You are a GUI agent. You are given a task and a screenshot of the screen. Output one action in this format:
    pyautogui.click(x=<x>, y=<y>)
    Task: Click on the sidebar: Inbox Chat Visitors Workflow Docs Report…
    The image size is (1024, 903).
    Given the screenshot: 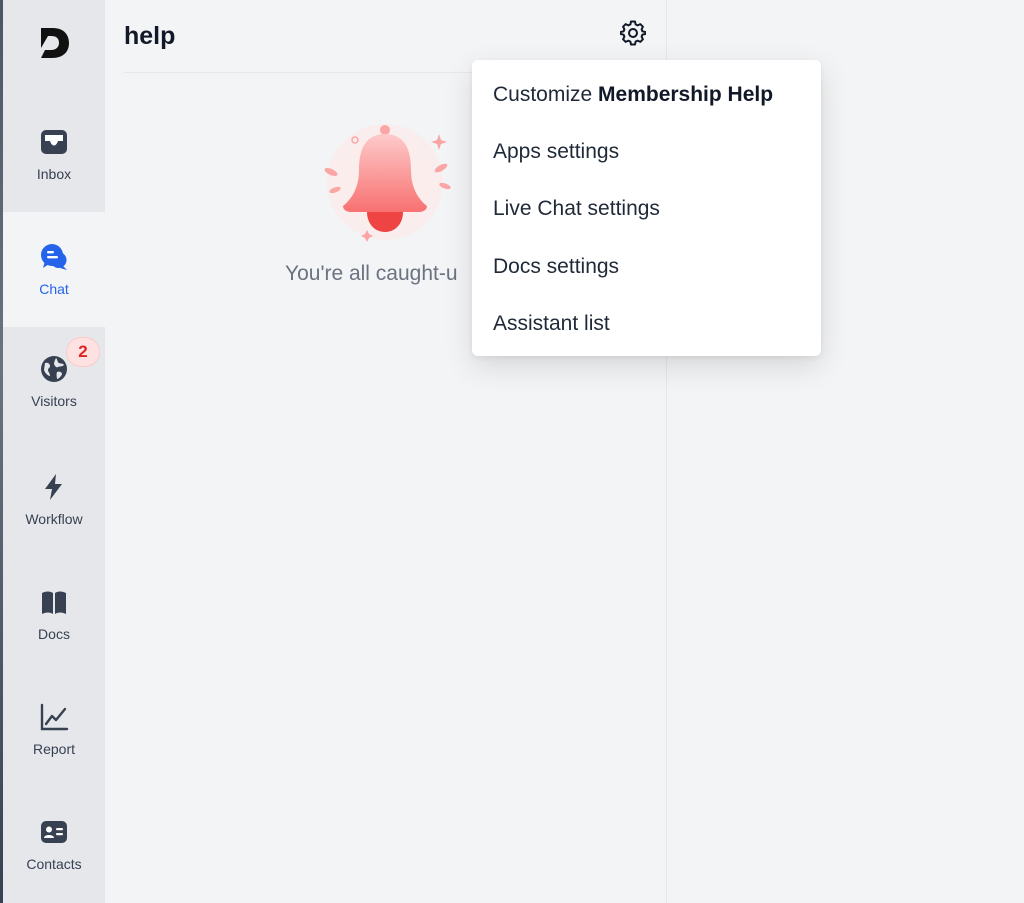 What is the action you would take?
    pyautogui.click(x=54, y=451)
    